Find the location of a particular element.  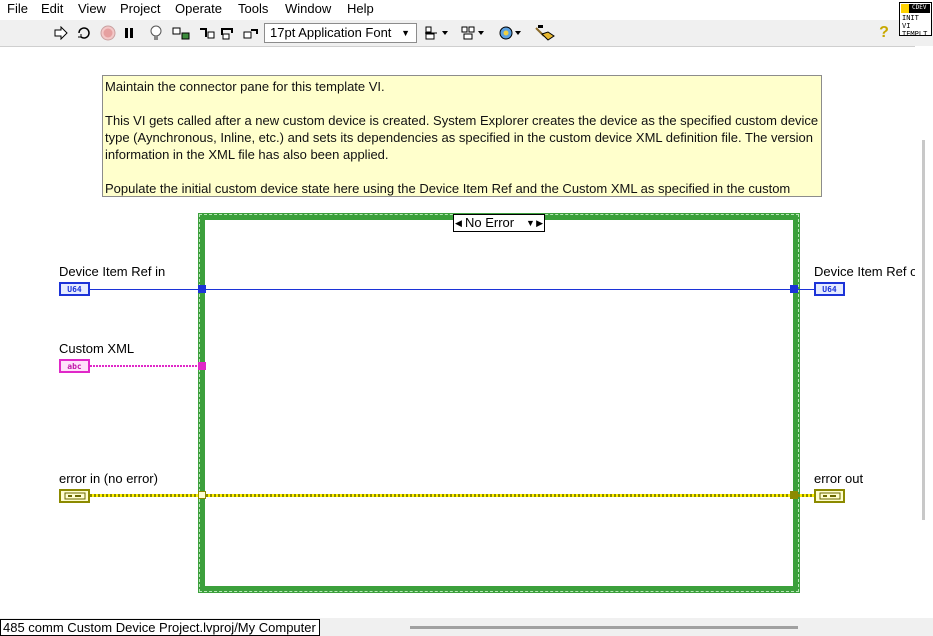

error-tunnel-out is located at coordinates (794, 495).